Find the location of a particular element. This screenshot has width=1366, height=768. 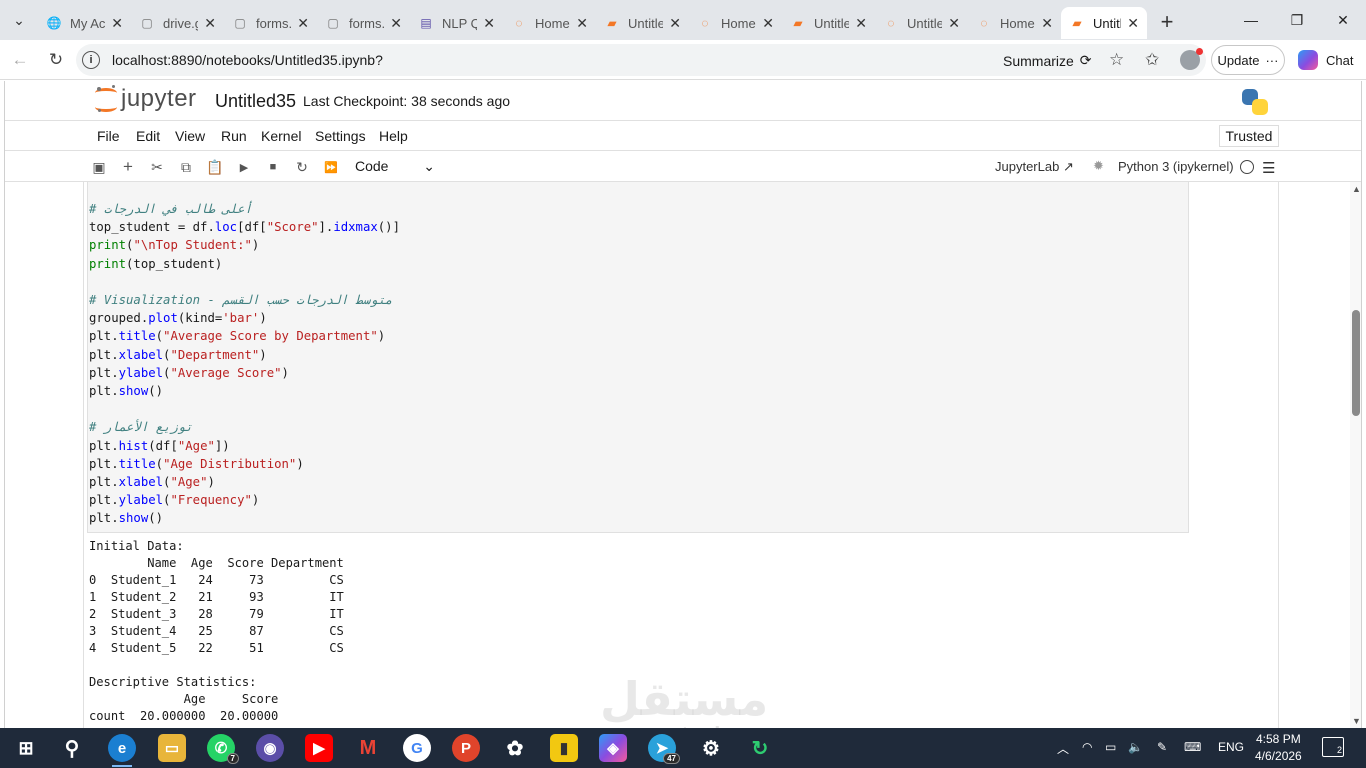

kernel-name: Python 3 (ipykernel) is located at coordinates (1176, 166).